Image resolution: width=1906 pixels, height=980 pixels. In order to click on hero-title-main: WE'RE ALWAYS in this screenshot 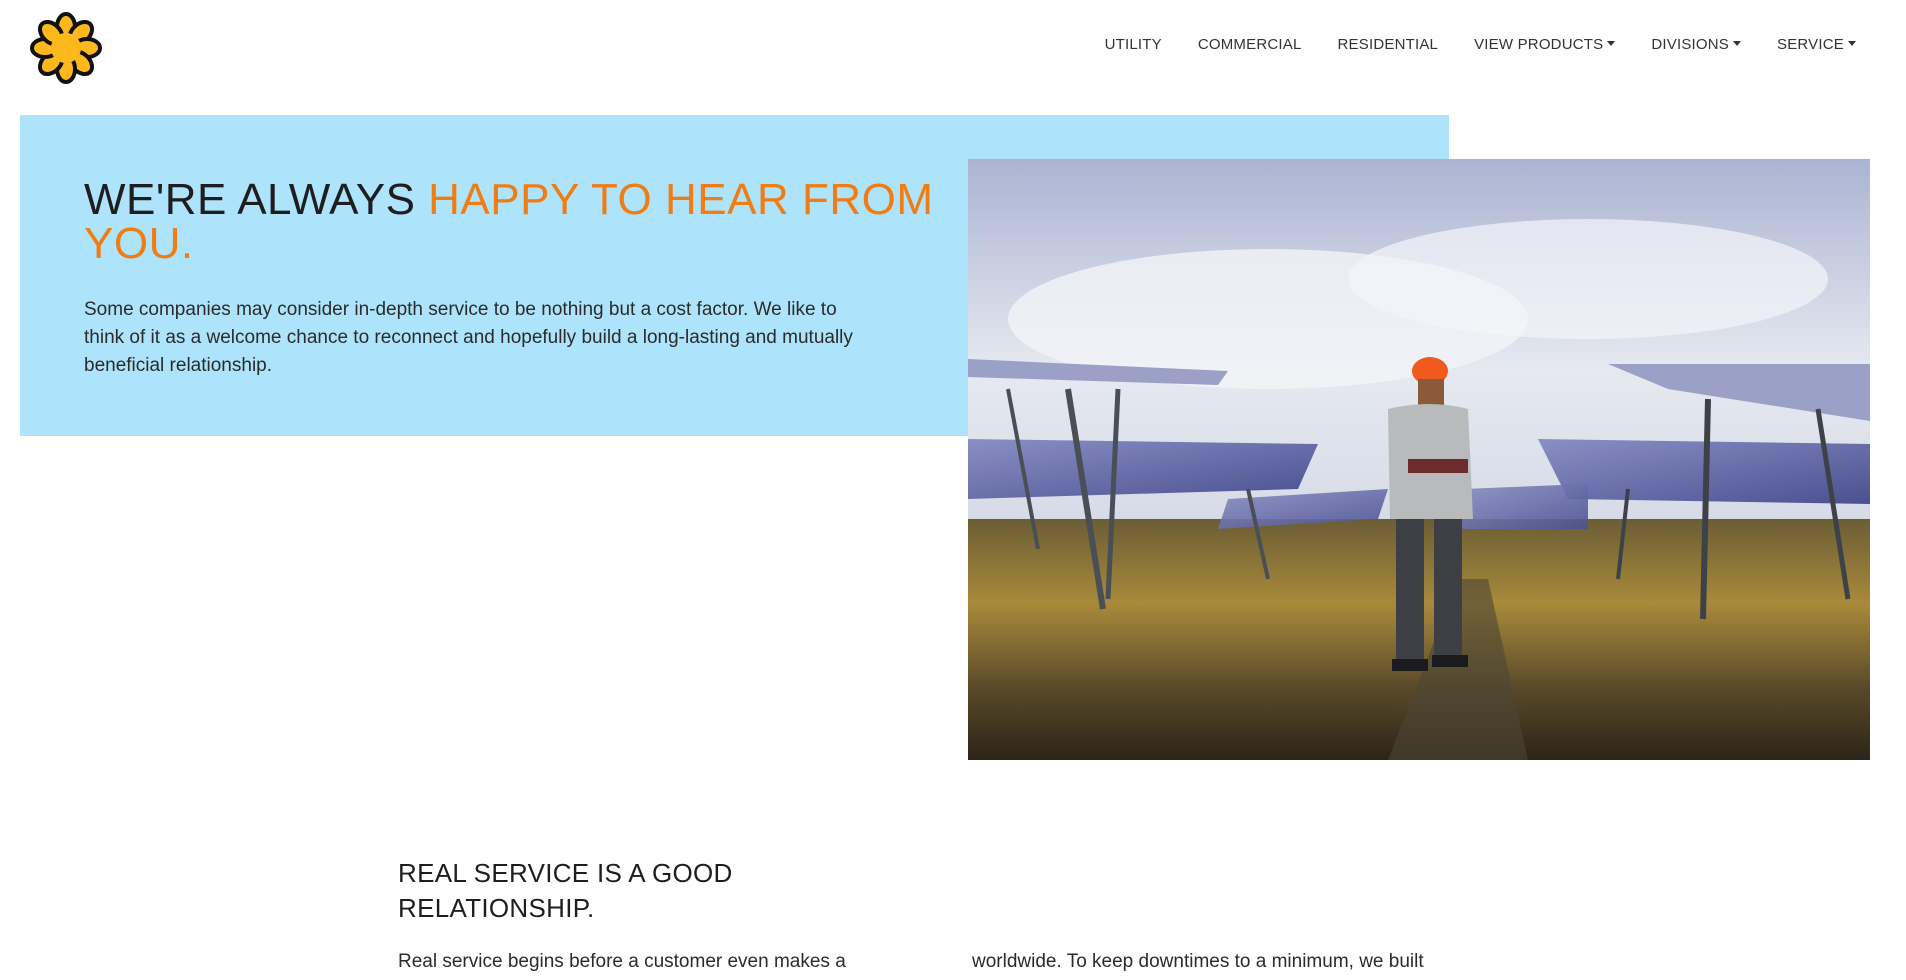, I will do `click(256, 199)`.